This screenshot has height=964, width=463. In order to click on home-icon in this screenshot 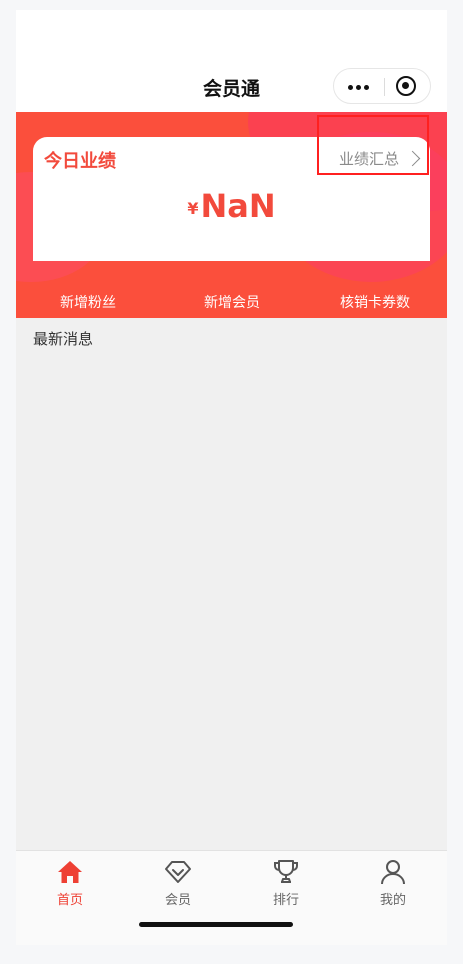, I will do `click(70, 872)`.